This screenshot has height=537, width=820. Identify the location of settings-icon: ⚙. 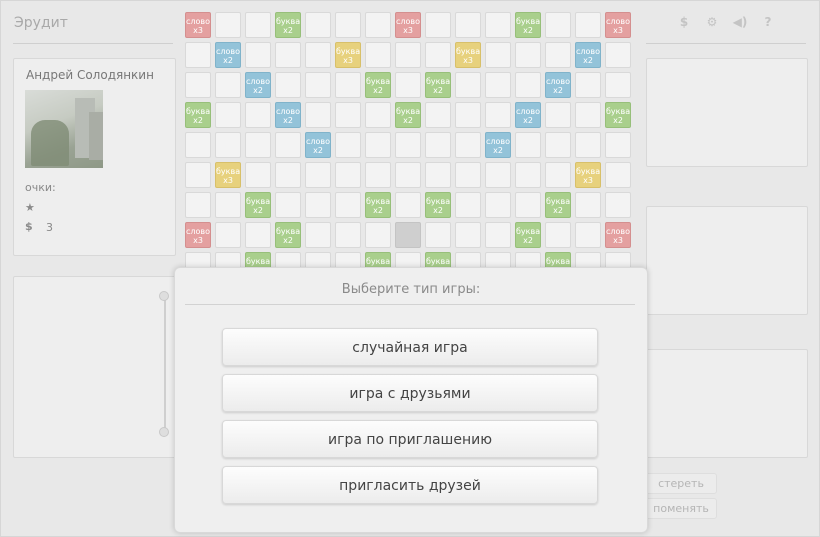
(712, 22).